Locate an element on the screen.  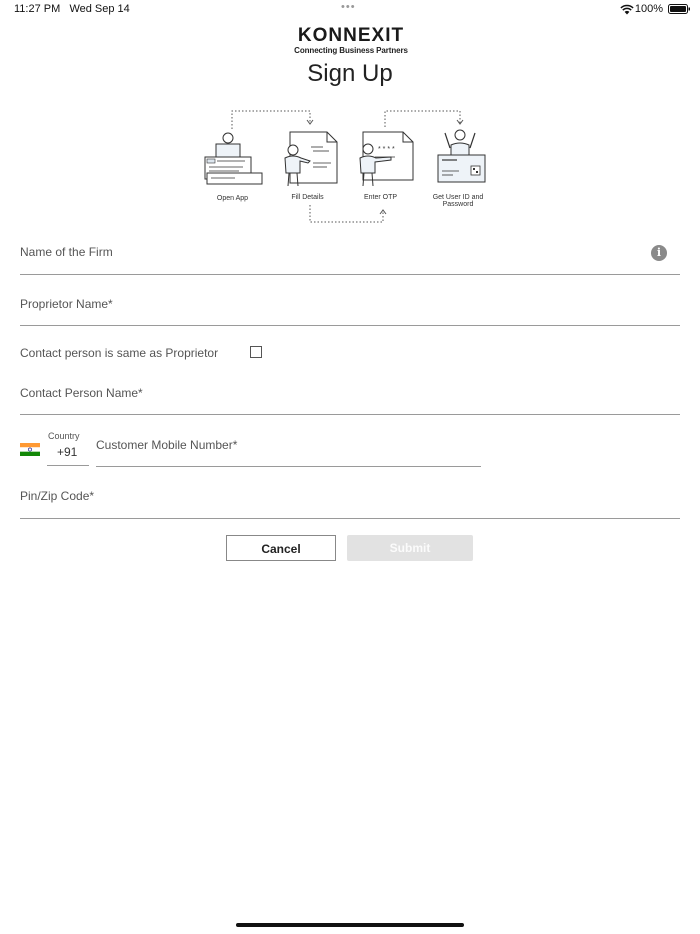
firm-name-field: Name of the Firm i is located at coordinates (350, 258).